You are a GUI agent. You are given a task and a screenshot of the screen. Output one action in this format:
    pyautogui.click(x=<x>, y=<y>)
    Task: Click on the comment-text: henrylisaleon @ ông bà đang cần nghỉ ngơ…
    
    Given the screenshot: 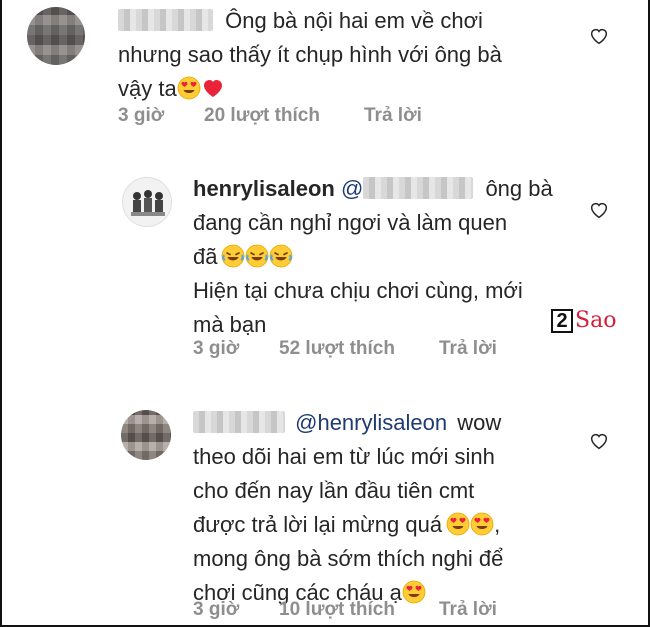 What is the action you would take?
    pyautogui.click(x=373, y=256)
    